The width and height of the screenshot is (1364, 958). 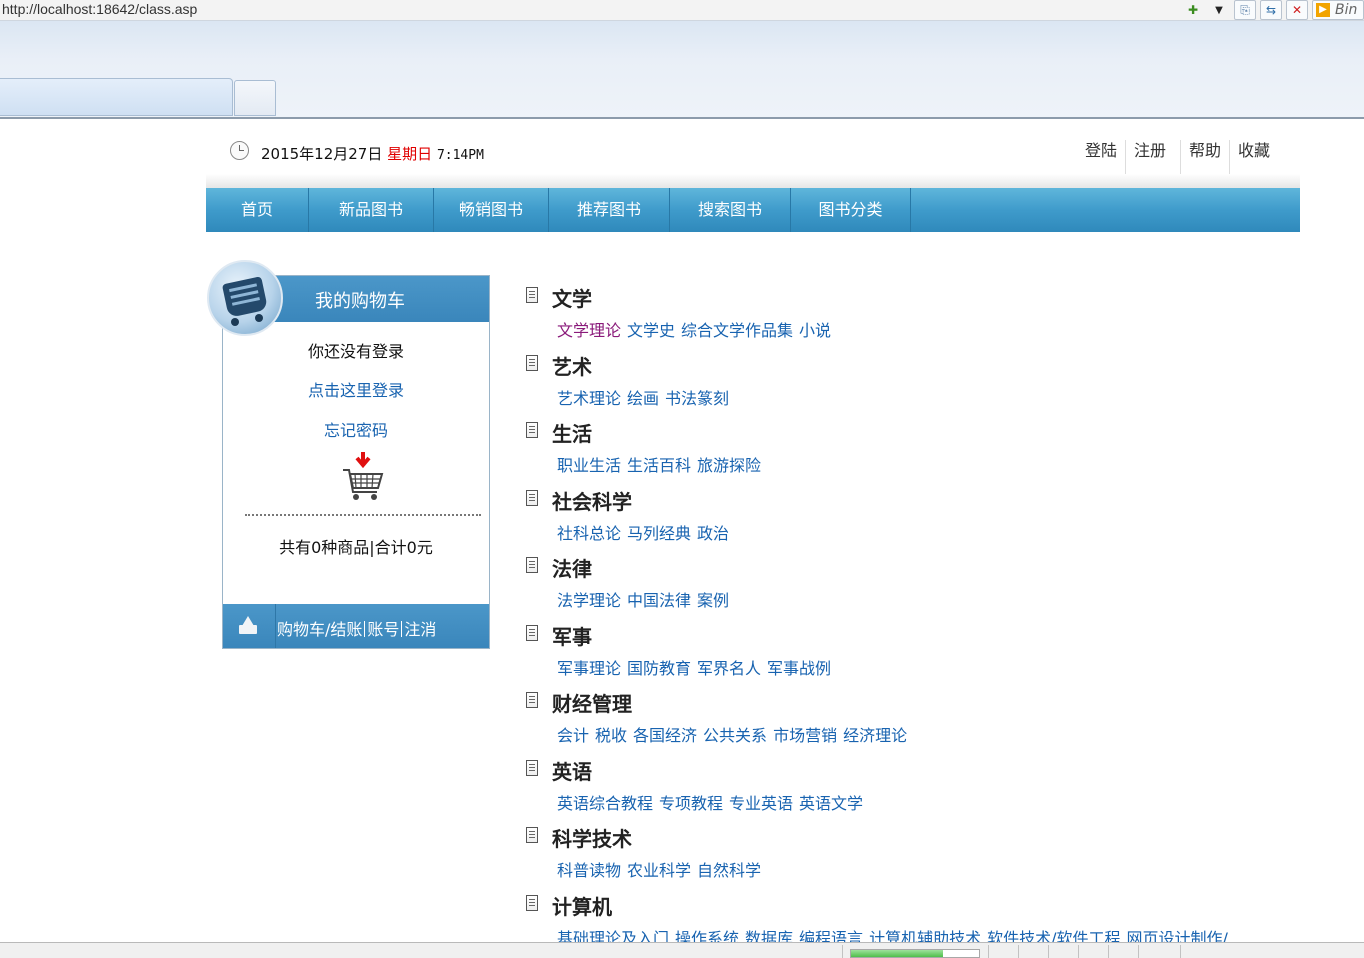 What do you see at coordinates (1149, 157) in the screenshot?
I see `register-link: 注册` at bounding box center [1149, 157].